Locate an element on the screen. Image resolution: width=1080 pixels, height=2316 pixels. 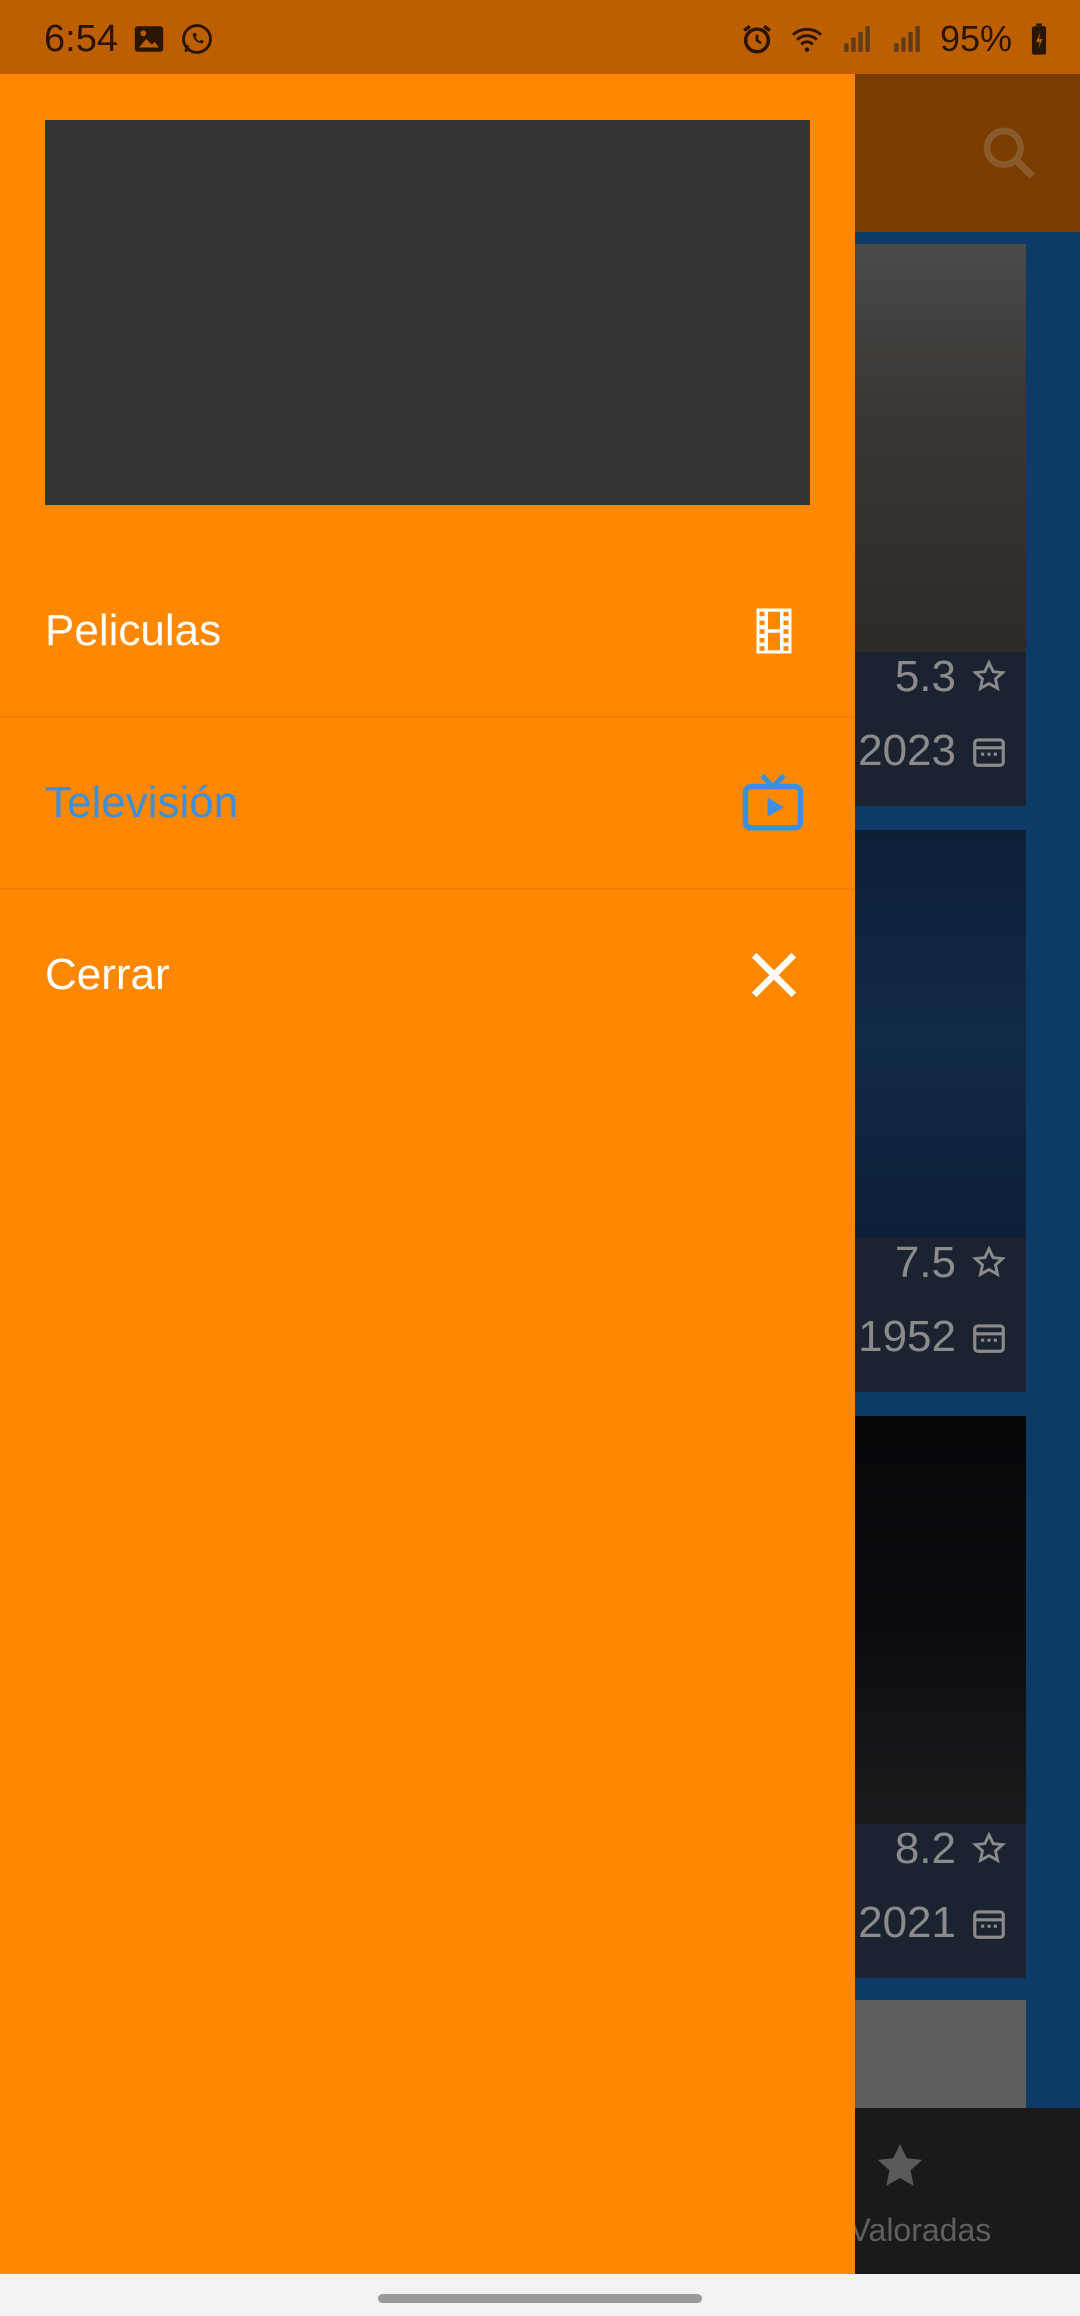
home-indicator is located at coordinates (540, 2298).